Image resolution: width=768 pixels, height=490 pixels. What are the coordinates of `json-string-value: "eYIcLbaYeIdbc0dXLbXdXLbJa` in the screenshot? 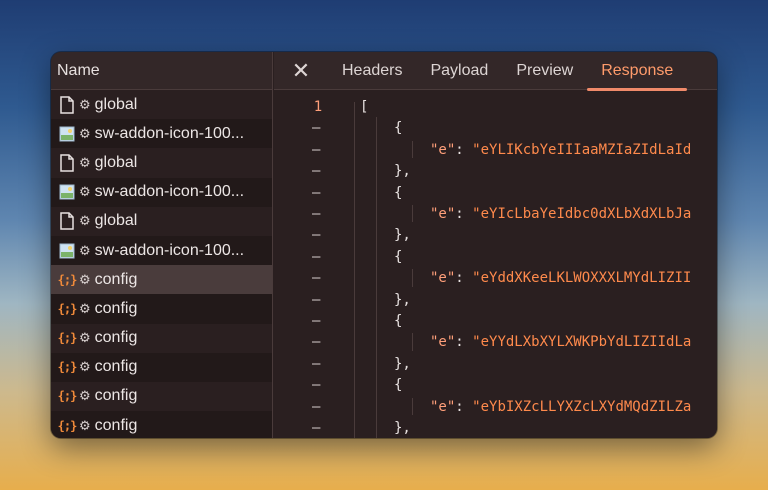 It's located at (582, 214).